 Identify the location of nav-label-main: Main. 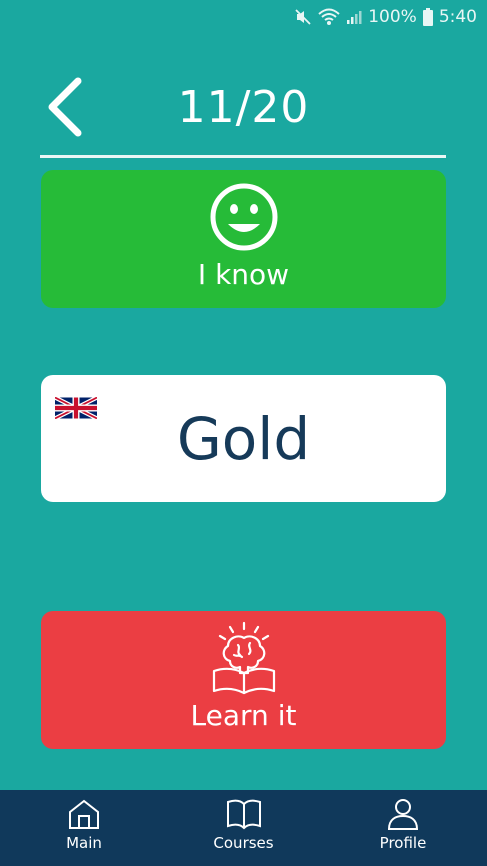
(84, 843).